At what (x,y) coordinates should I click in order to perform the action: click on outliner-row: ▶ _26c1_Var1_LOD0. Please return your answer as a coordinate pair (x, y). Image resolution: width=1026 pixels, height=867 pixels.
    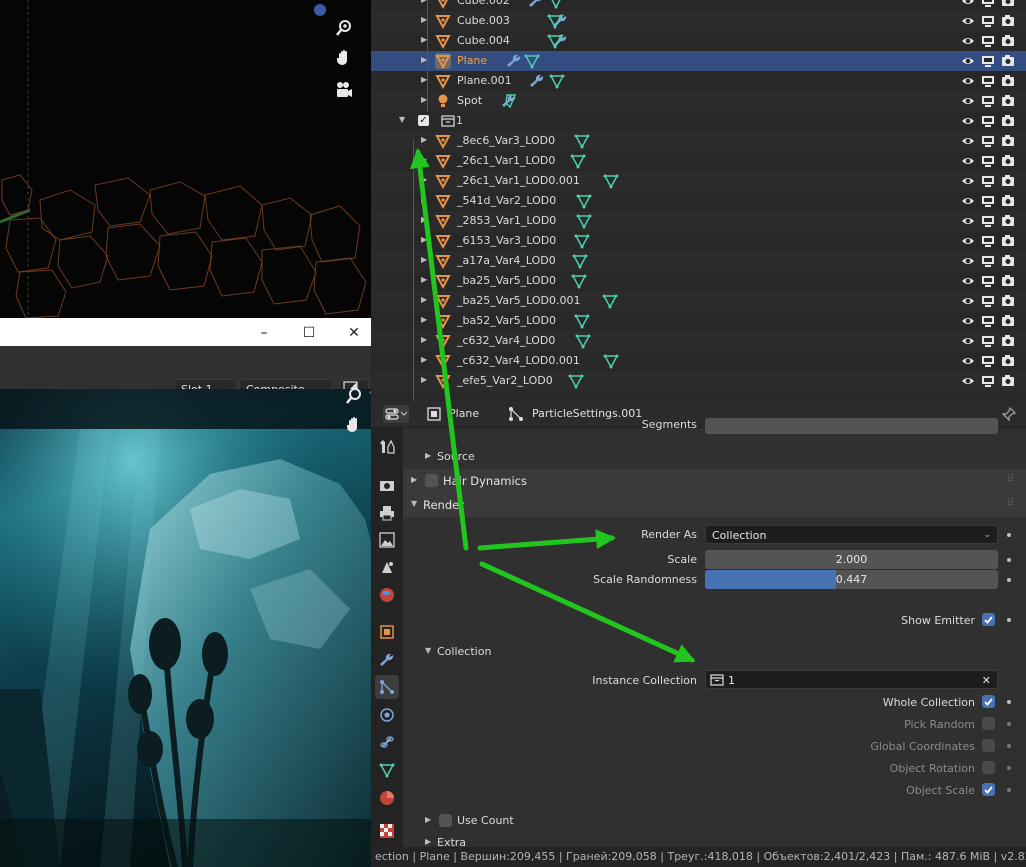
    Looking at the image, I should click on (698, 161).